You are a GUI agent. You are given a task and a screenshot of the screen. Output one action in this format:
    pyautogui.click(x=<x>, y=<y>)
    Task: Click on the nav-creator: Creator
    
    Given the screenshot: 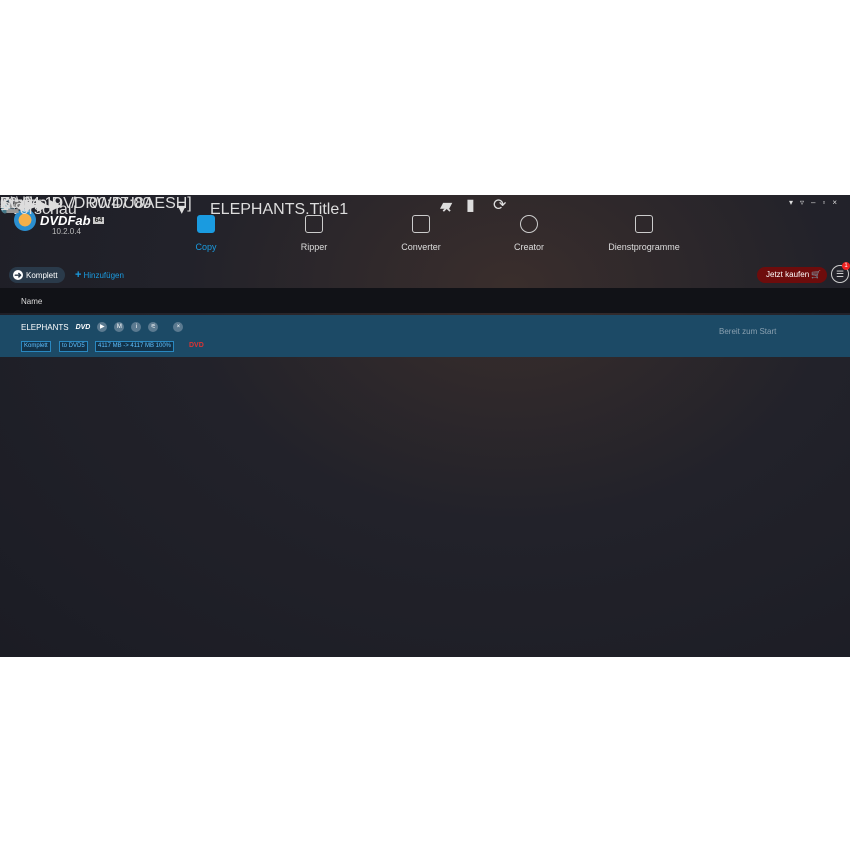 What is the action you would take?
    pyautogui.click(x=529, y=233)
    